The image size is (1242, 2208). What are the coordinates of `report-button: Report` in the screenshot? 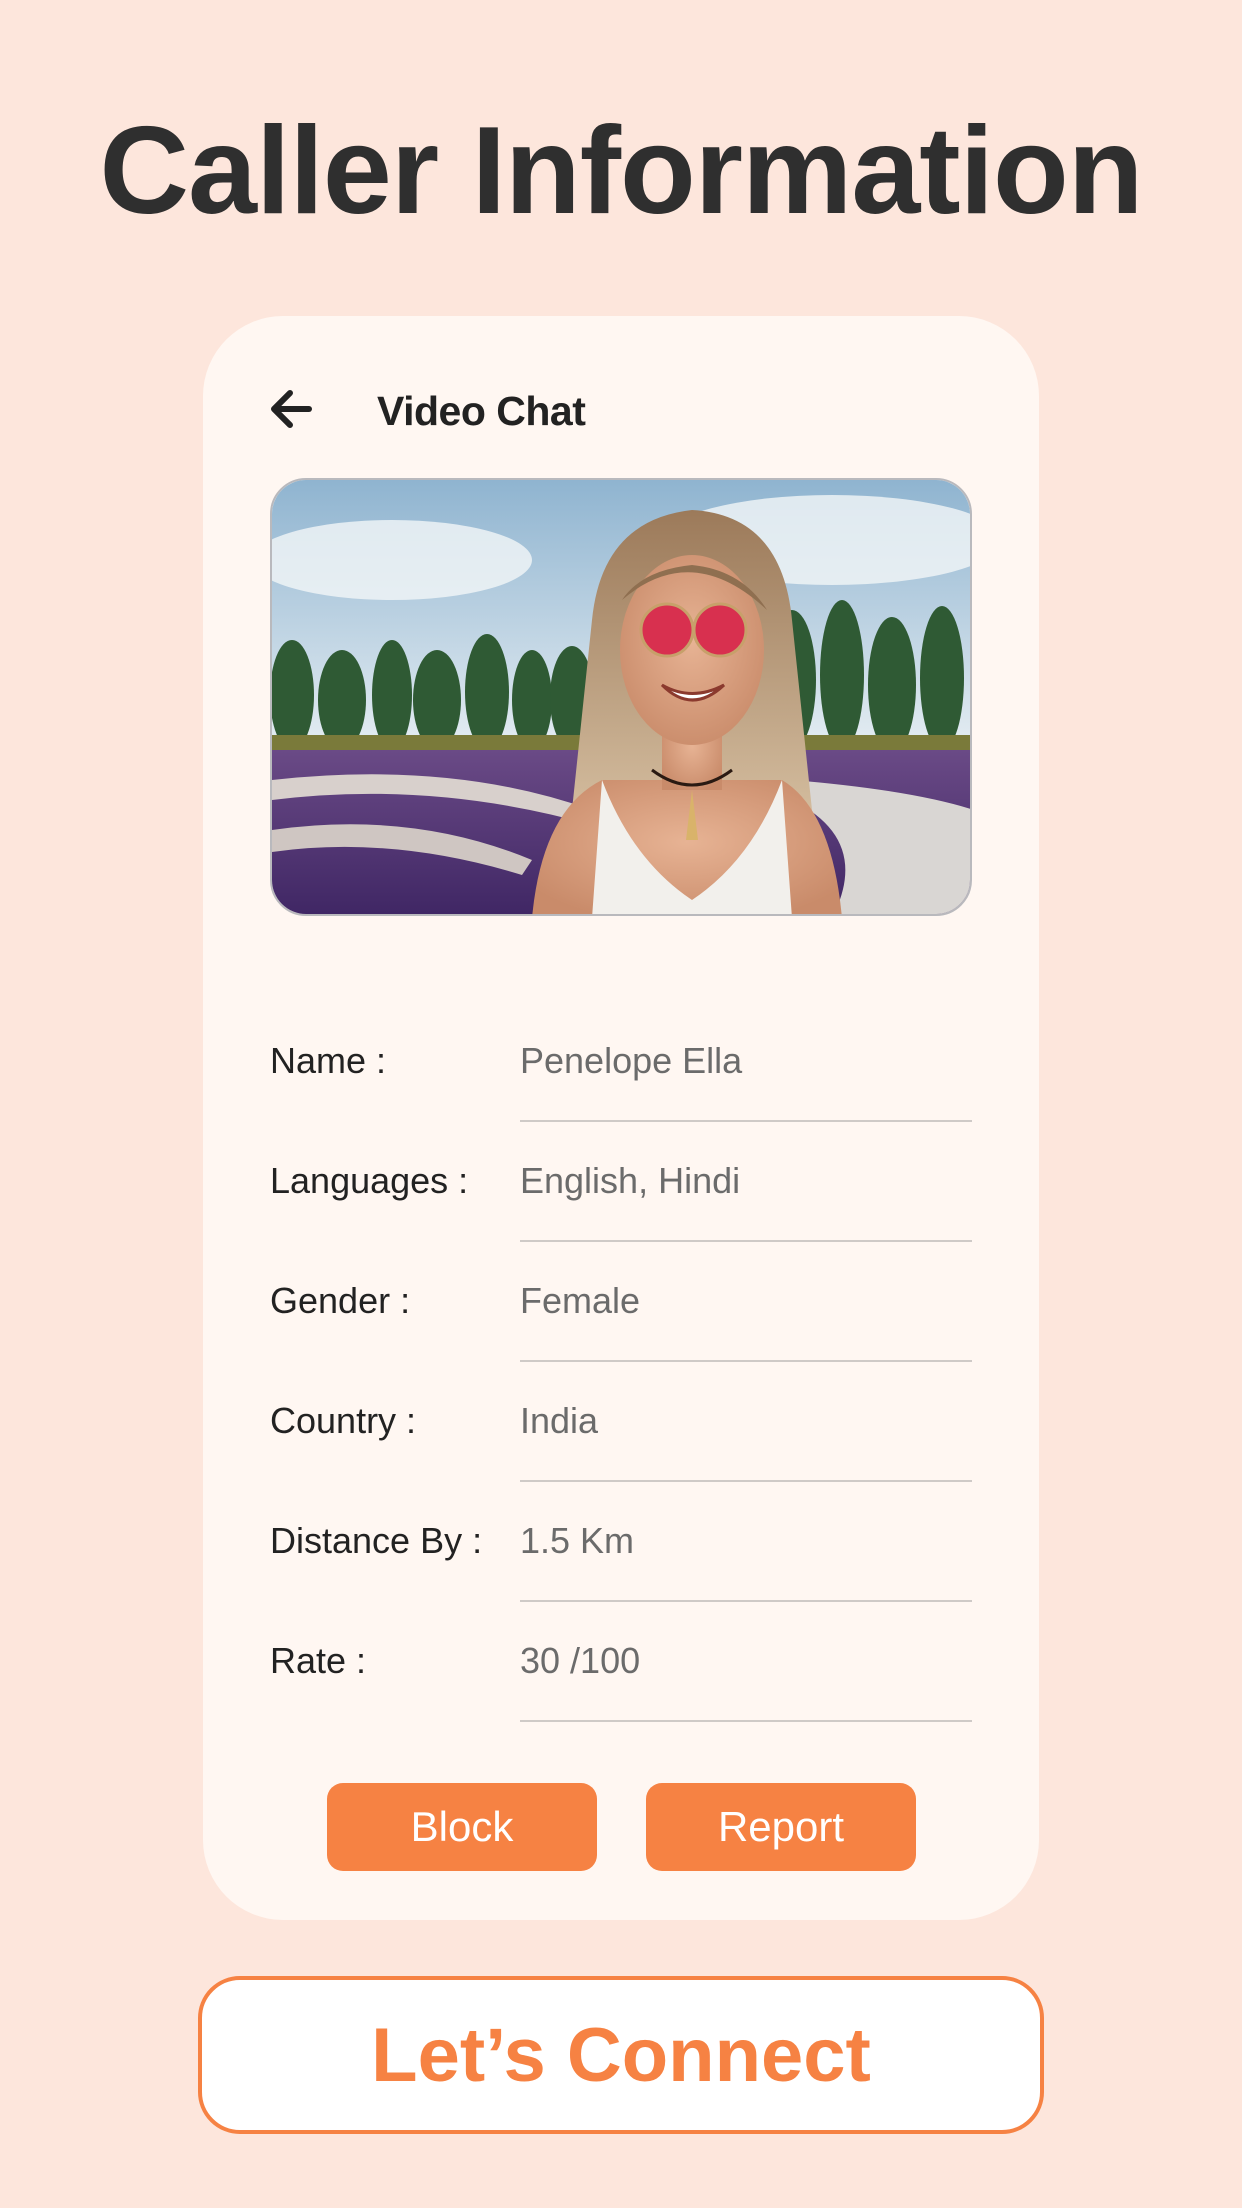 It's located at (781, 1827).